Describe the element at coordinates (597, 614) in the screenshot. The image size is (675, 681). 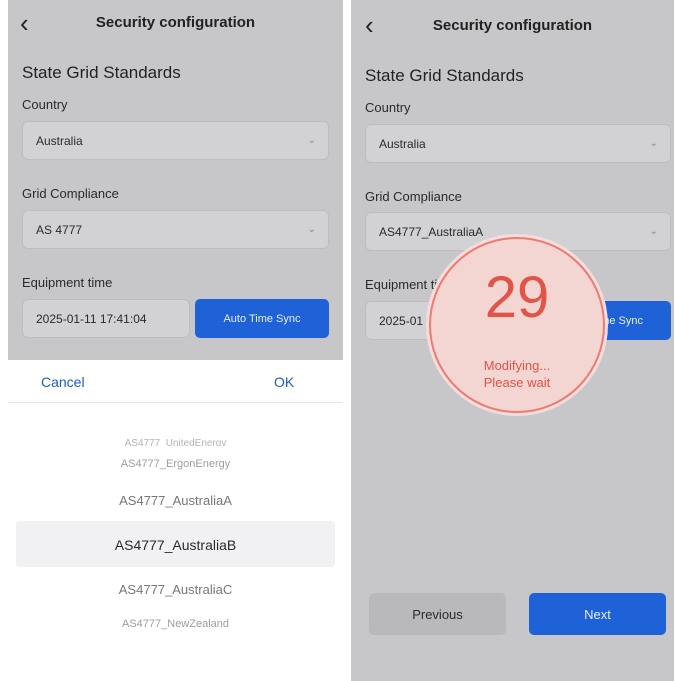
I see `next-button: Next` at that location.